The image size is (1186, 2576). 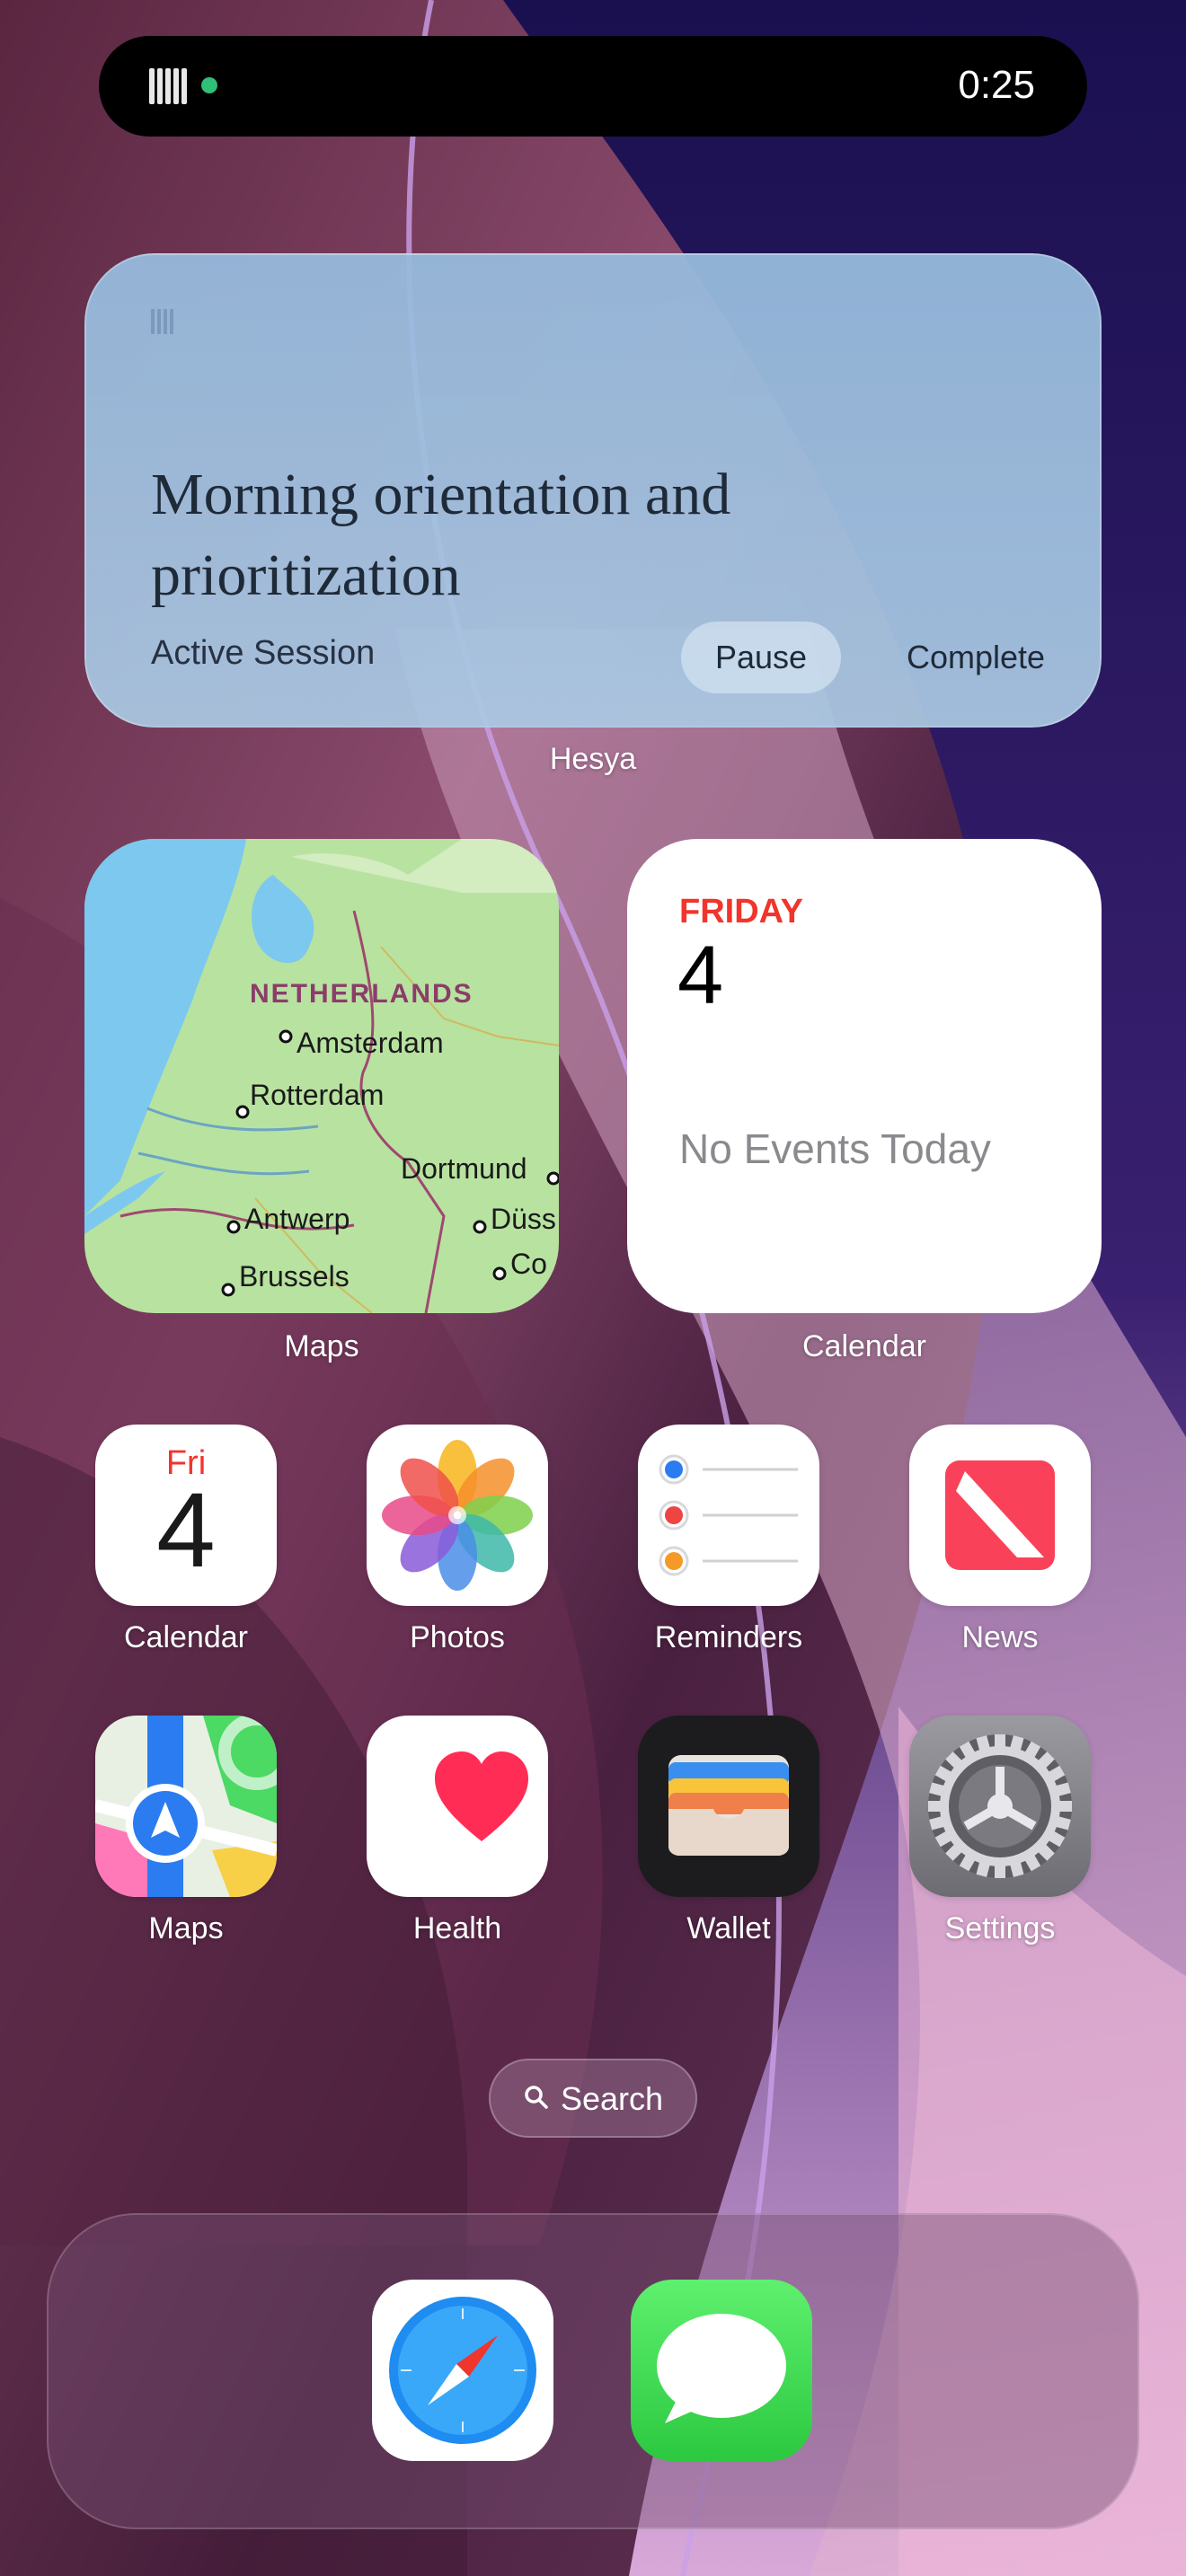 I want to click on calendar-date: 4, so click(x=700, y=975).